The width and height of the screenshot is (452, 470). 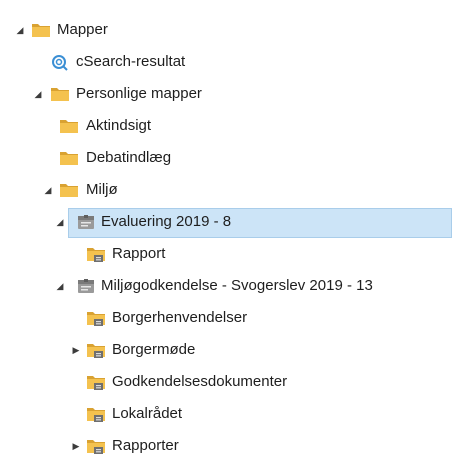 I want to click on tree-node-lokalradet: Lokalrådet, so click(x=226, y=414).